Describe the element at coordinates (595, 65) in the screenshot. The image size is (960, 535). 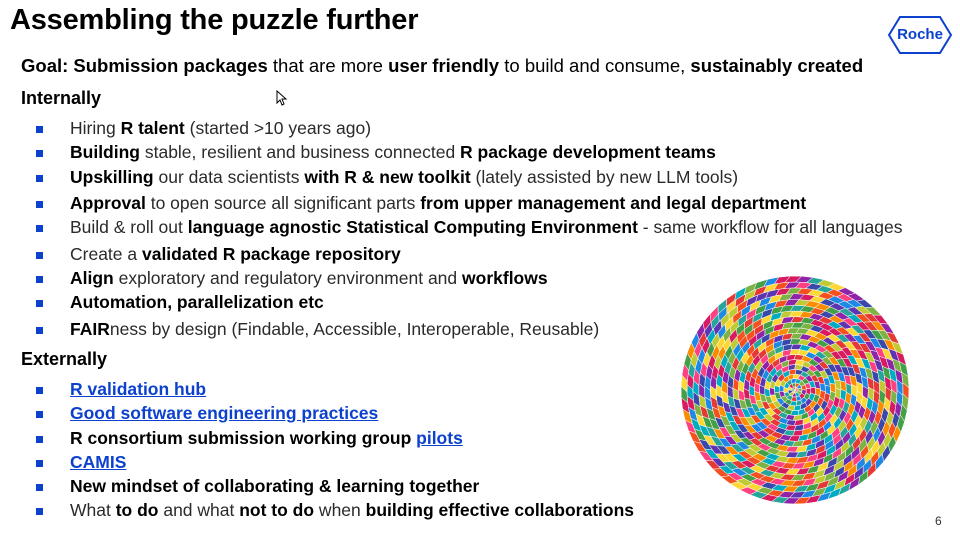
I see `goal-text: to build and consume,` at that location.